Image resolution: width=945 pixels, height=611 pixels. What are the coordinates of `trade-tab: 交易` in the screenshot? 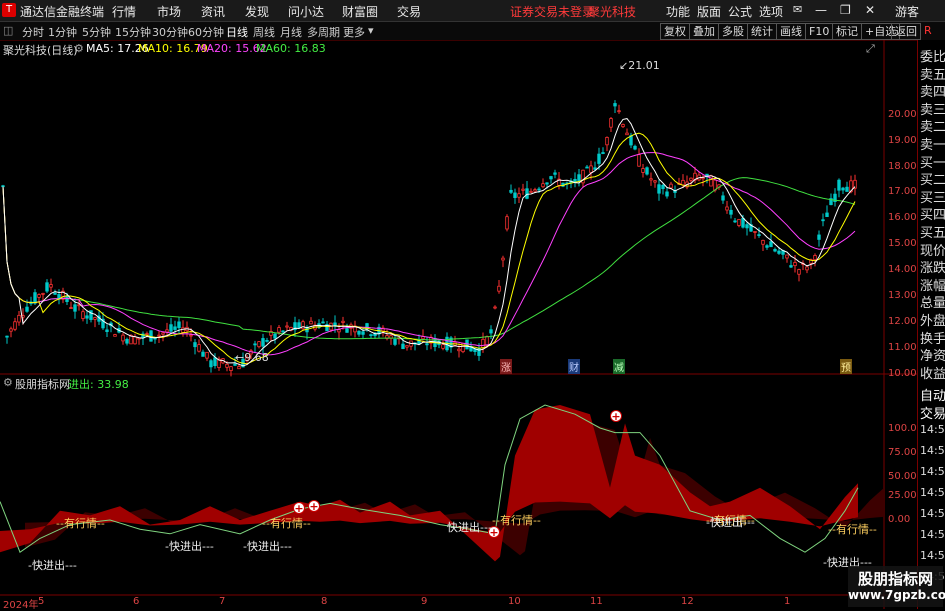 It's located at (932, 412).